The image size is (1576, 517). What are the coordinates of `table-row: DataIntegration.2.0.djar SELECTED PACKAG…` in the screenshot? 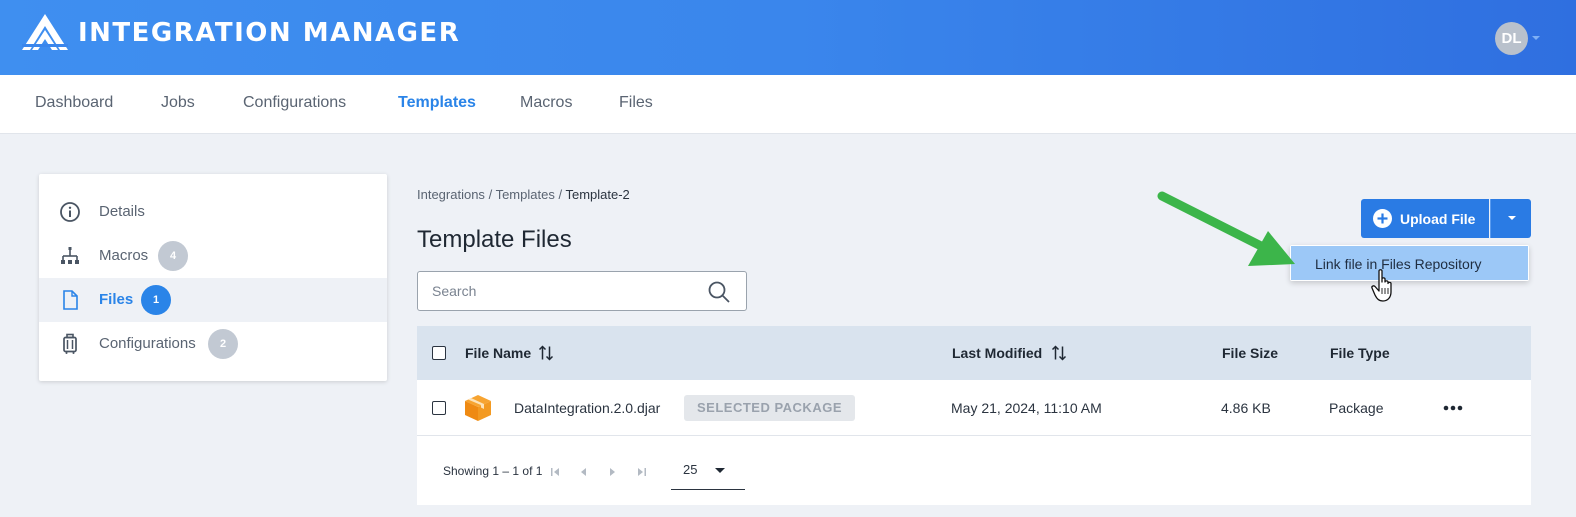 It's located at (974, 408).